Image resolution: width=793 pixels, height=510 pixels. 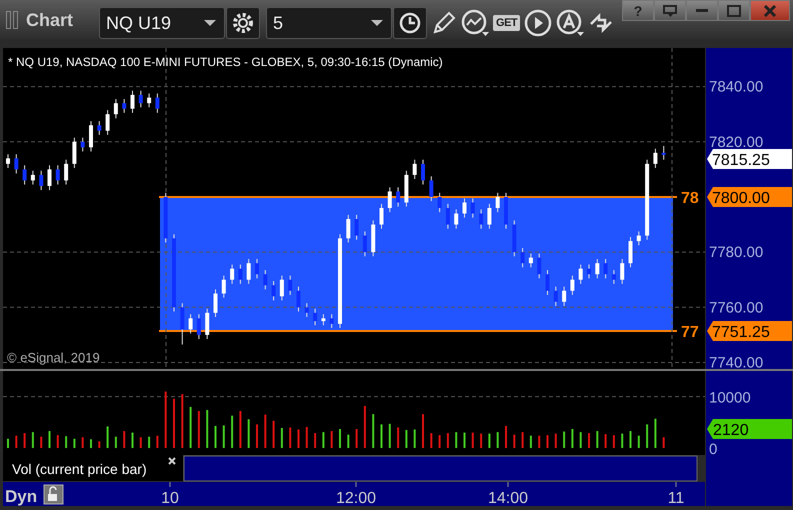 What do you see at coordinates (50, 20) in the screenshot?
I see `window-title: Chart` at bounding box center [50, 20].